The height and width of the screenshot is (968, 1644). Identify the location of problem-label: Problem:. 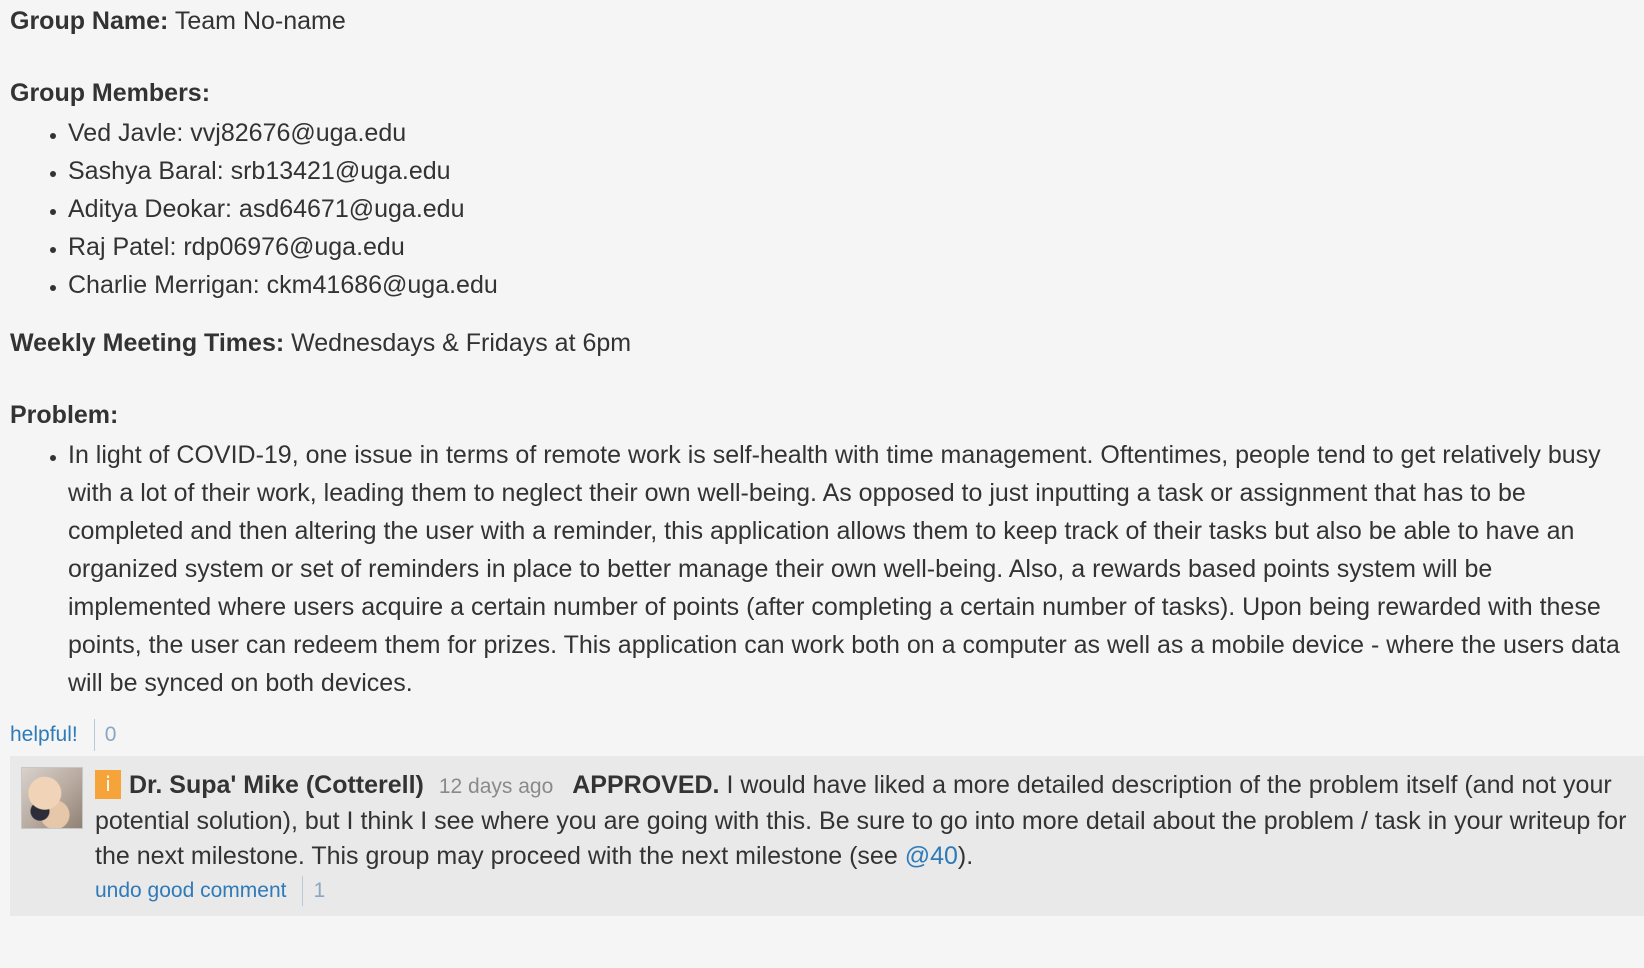
(64, 415).